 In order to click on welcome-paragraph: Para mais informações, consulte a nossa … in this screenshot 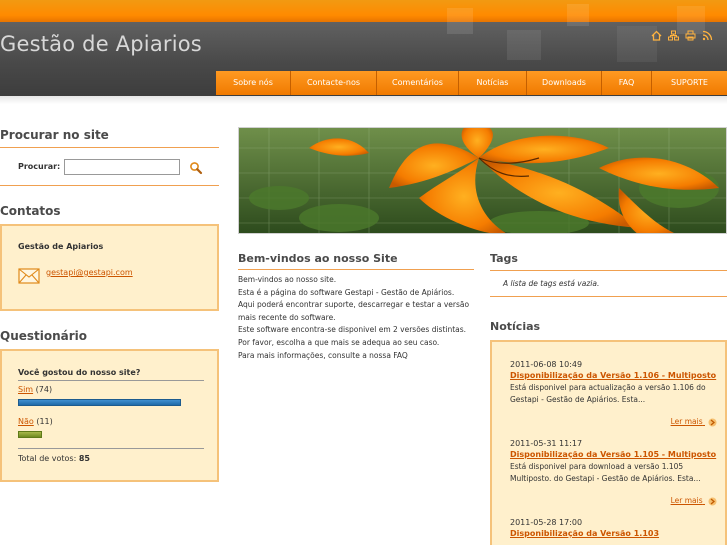, I will do `click(323, 355)`.